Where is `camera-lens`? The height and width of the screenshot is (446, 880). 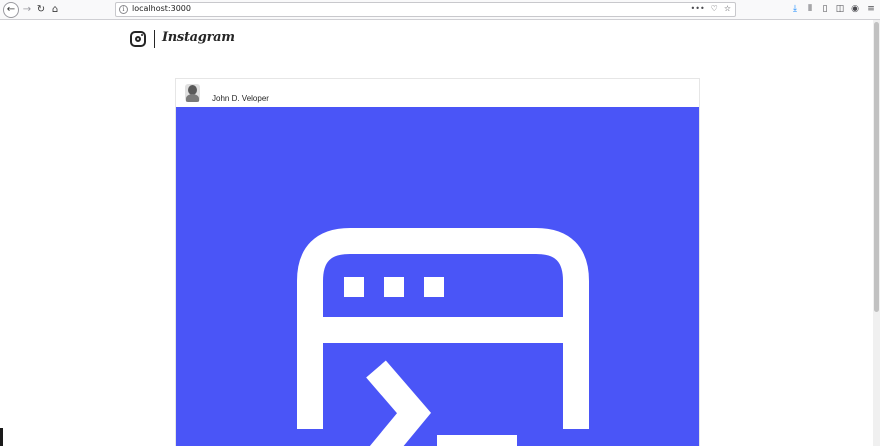 camera-lens is located at coordinates (138, 39).